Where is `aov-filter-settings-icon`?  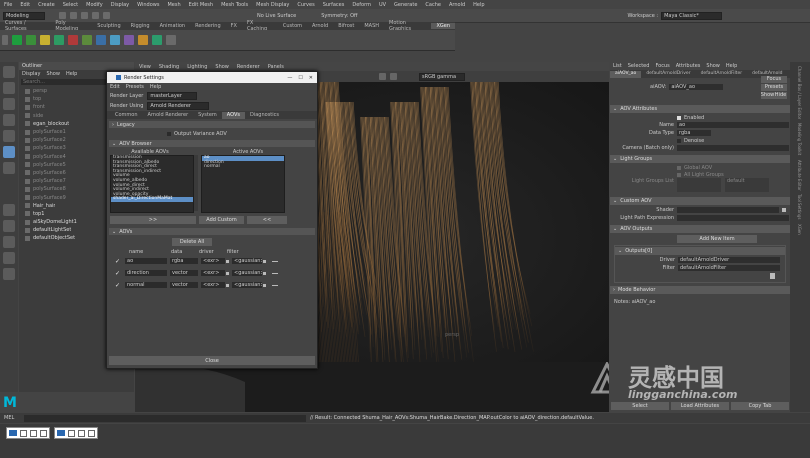 aov-filter-settings-icon is located at coordinates (264, 261).